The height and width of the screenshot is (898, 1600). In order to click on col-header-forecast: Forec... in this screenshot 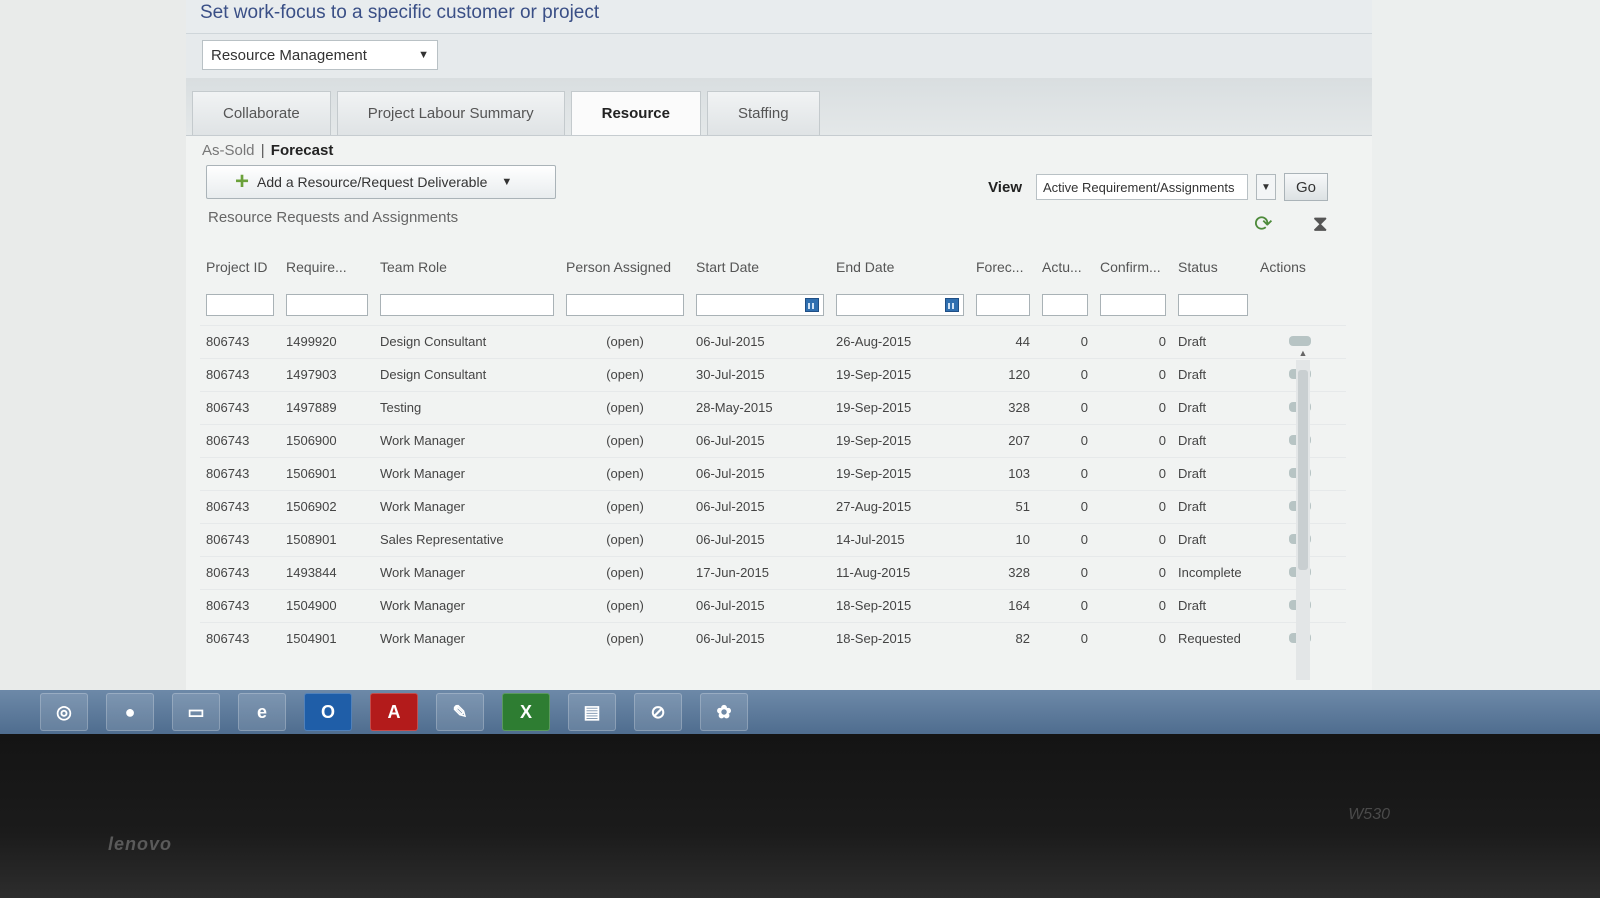, I will do `click(1003, 265)`.